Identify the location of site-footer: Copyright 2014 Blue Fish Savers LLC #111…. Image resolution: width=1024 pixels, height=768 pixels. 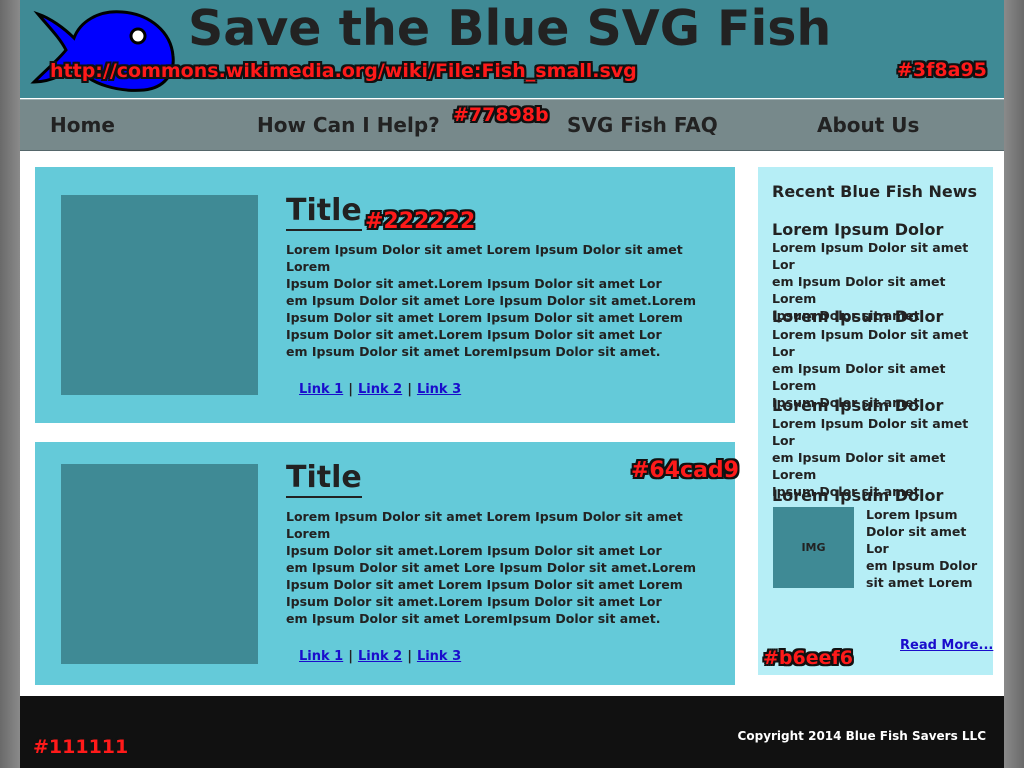
(512, 732).